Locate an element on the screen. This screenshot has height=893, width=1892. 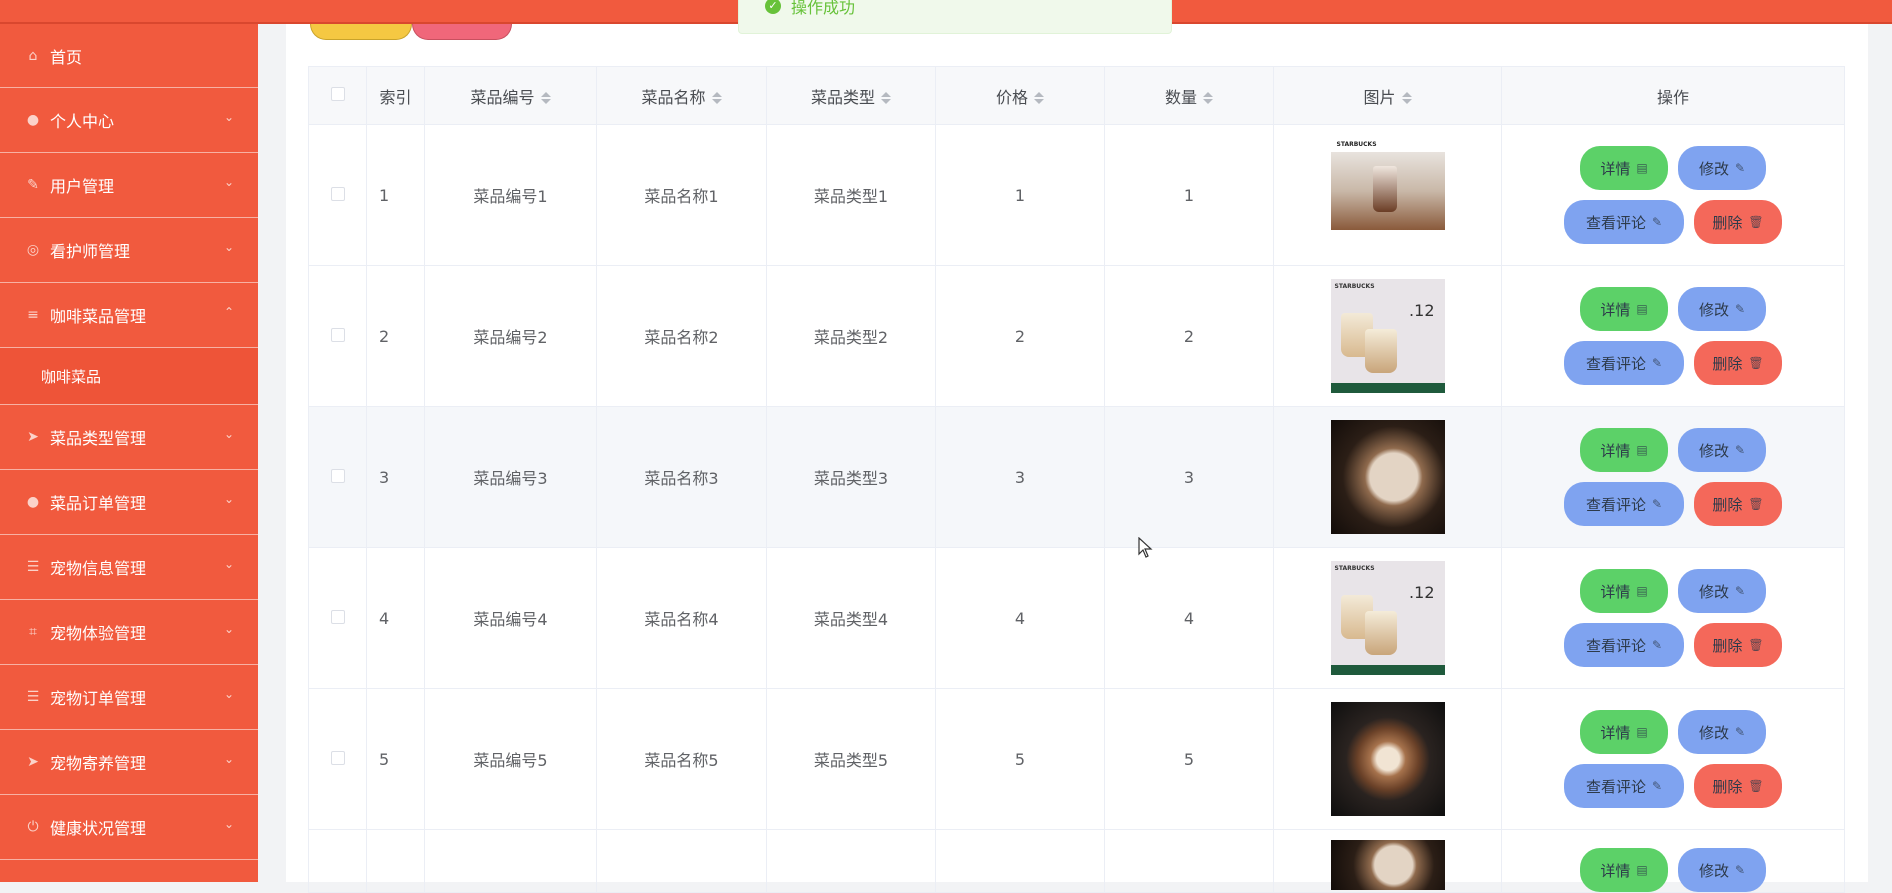
edit-label: 修改 is located at coordinates (1713, 310).